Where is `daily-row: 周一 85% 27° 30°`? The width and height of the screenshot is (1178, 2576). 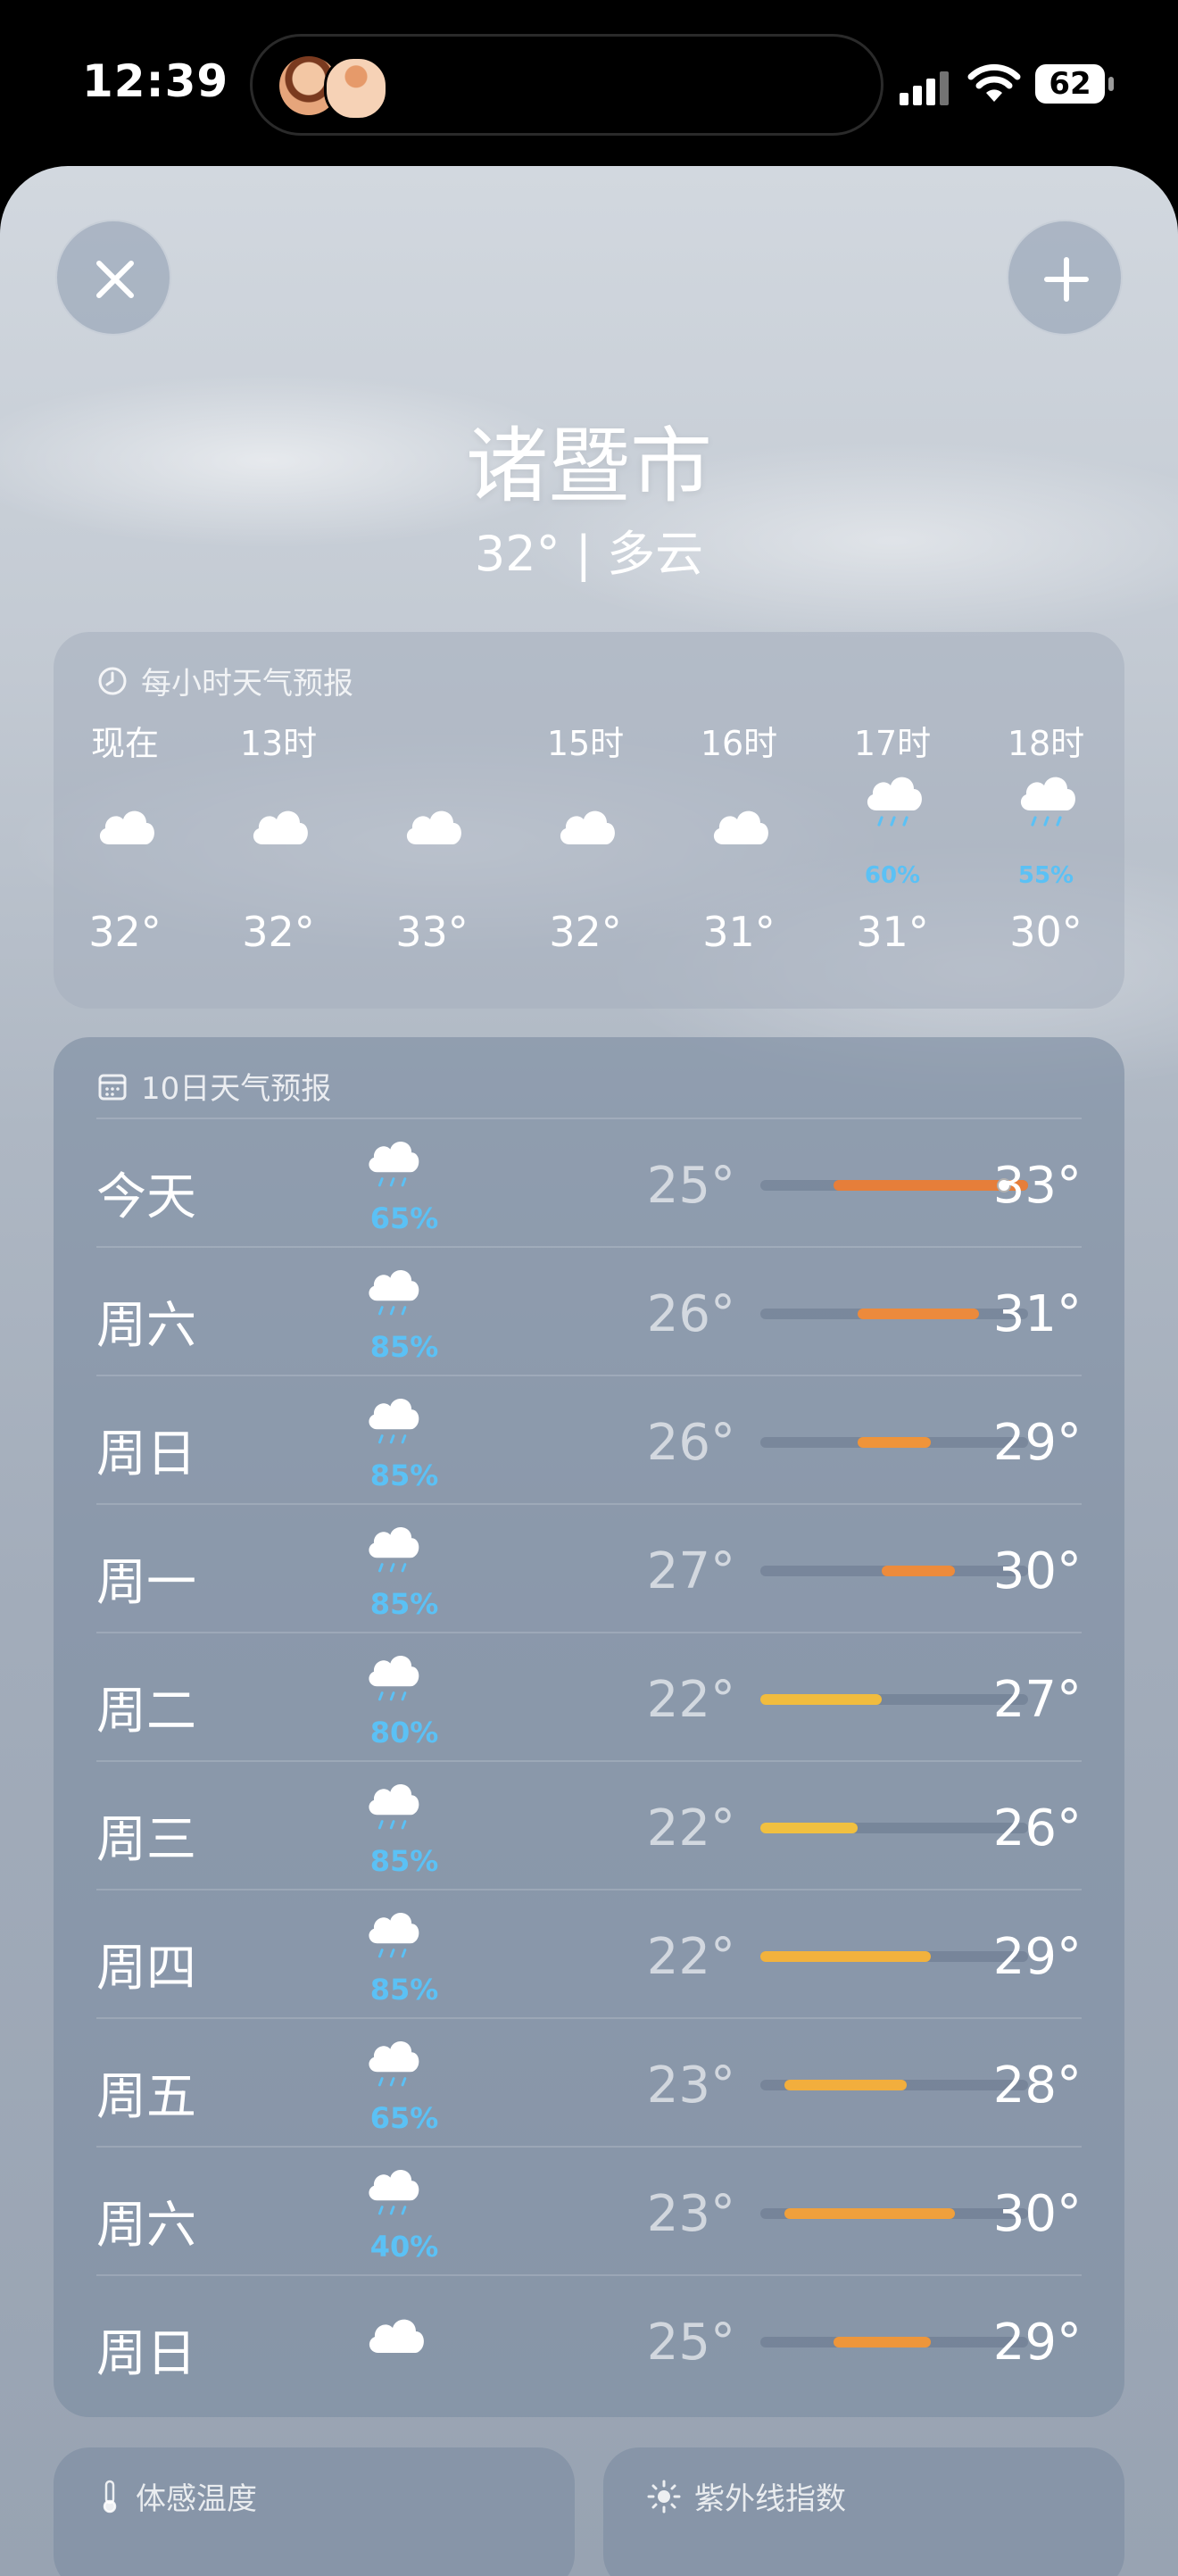
daily-row: 周一 85% 27° 30° is located at coordinates (589, 1568).